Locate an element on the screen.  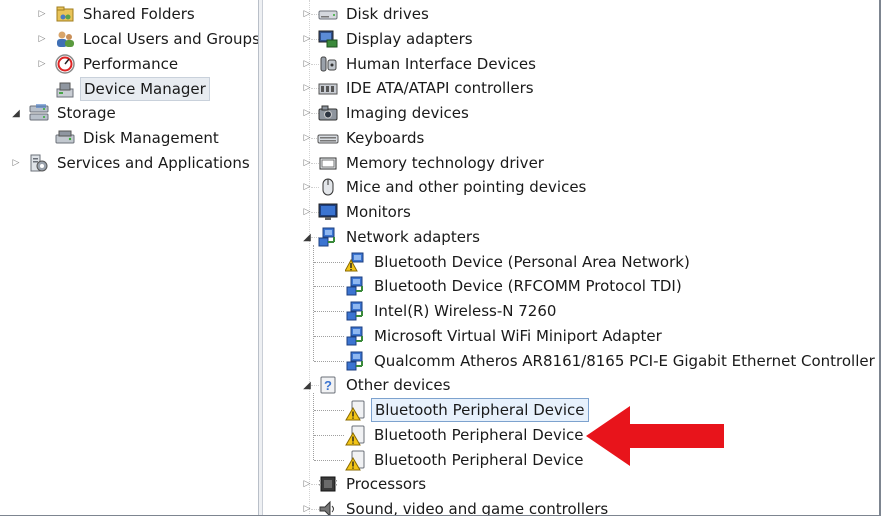
tree-node-performance: ▷ Performance is located at coordinates (129, 64).